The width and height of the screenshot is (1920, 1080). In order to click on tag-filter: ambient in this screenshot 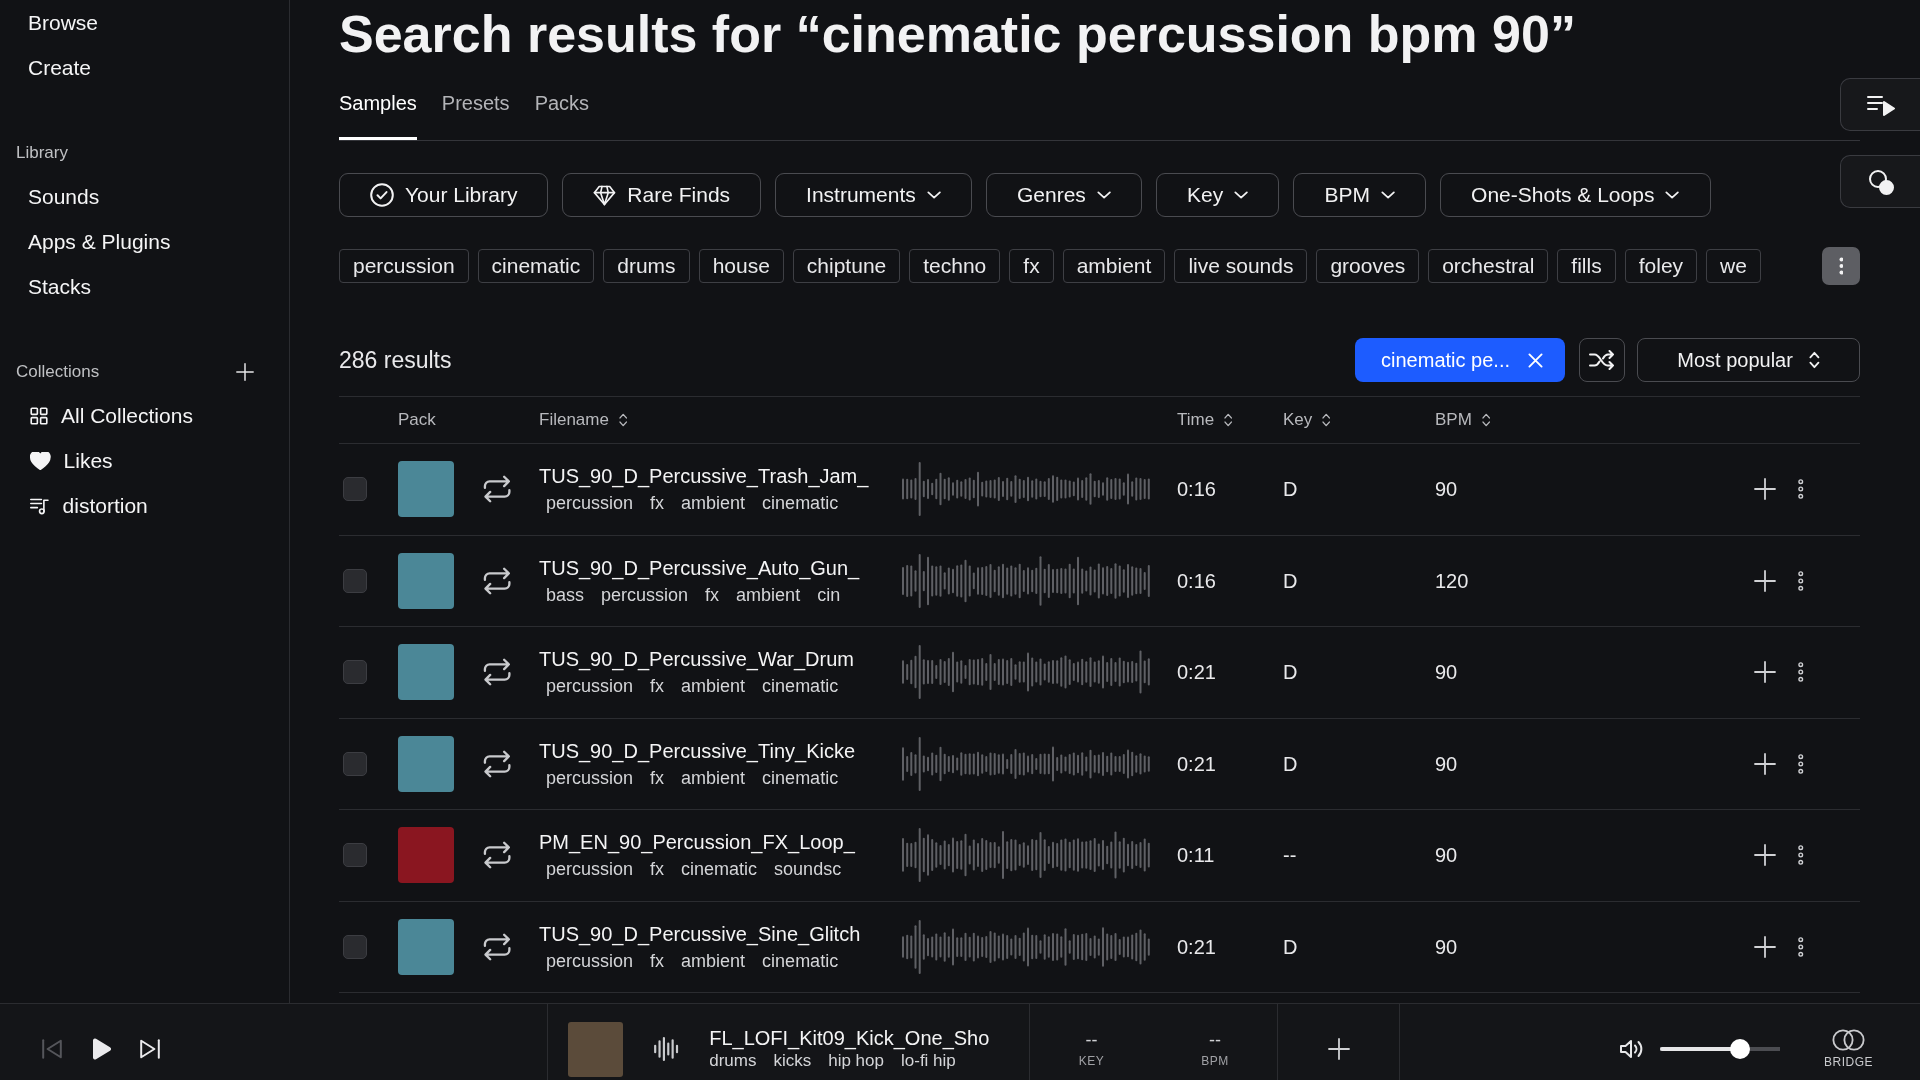, I will do `click(1114, 266)`.